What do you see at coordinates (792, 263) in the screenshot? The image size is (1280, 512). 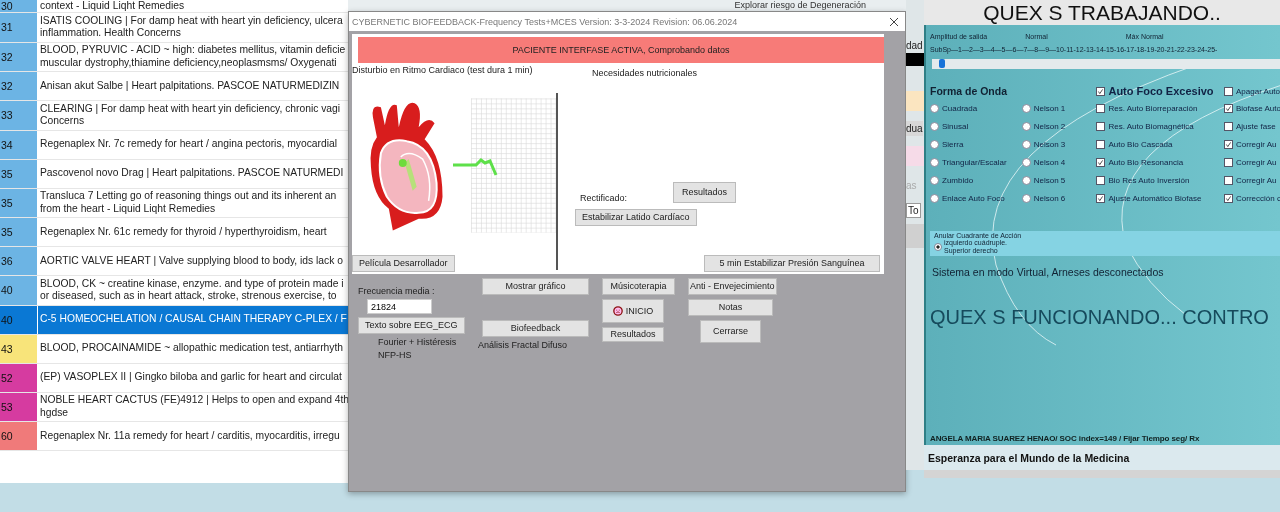 I see `pressure-button: 5 min Estabilizar Presión Sanguínea` at bounding box center [792, 263].